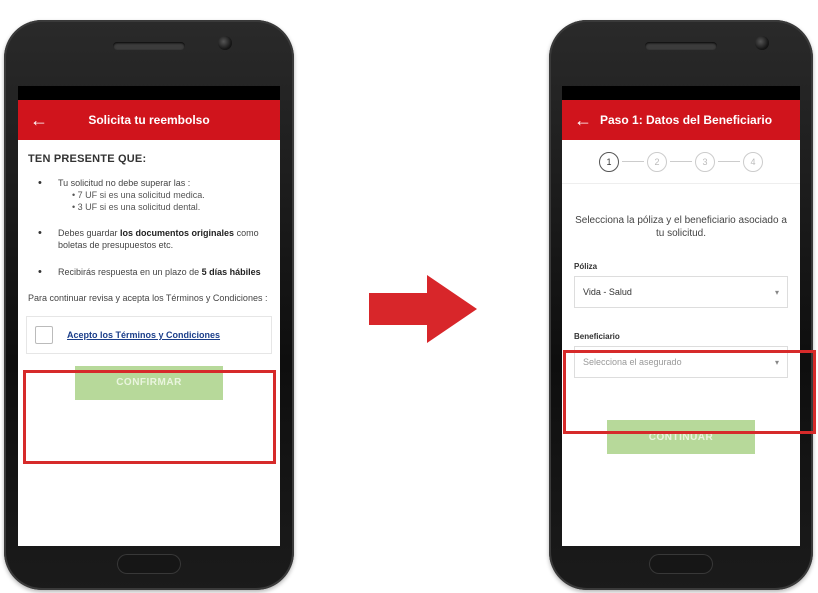  I want to click on arrow-right-icon, so click(423, 309).